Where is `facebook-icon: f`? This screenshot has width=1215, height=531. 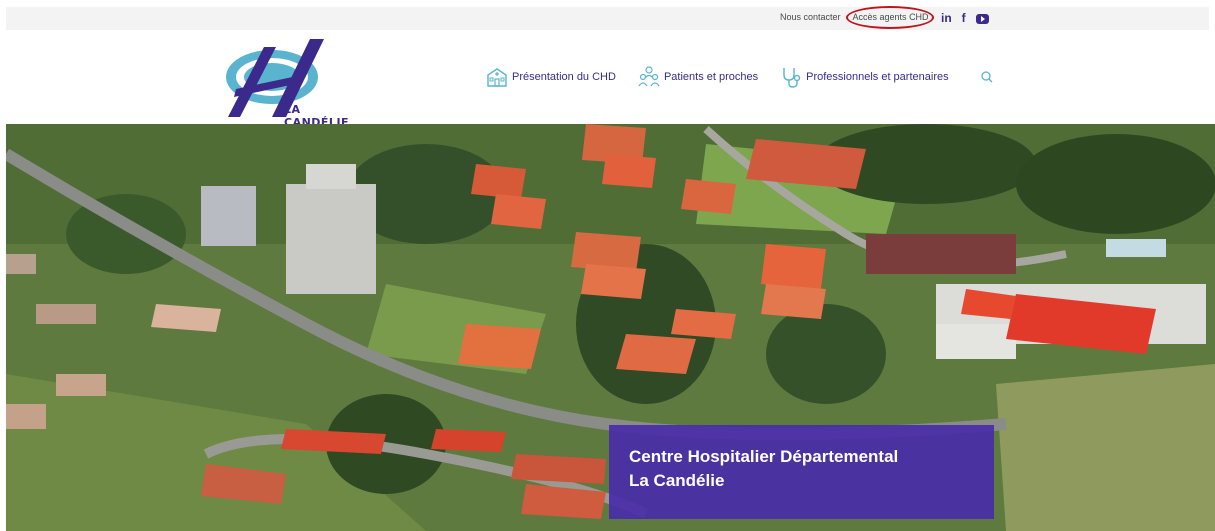 facebook-icon: f is located at coordinates (964, 18).